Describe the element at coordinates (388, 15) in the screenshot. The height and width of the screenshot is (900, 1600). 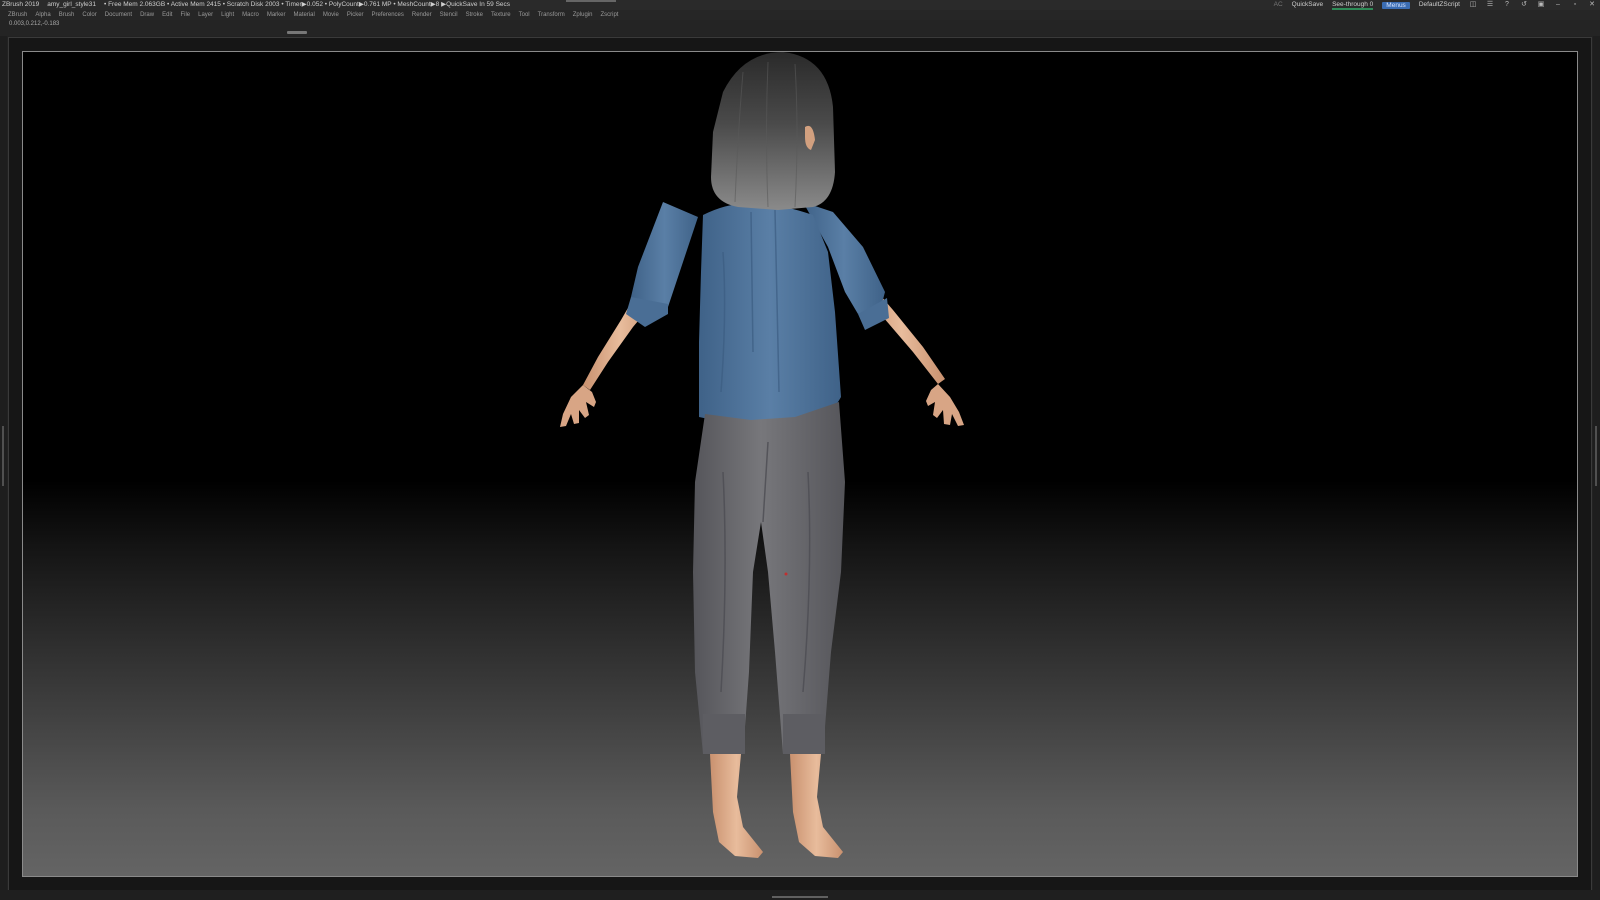
I see `menu-preferences: Preferences` at that location.